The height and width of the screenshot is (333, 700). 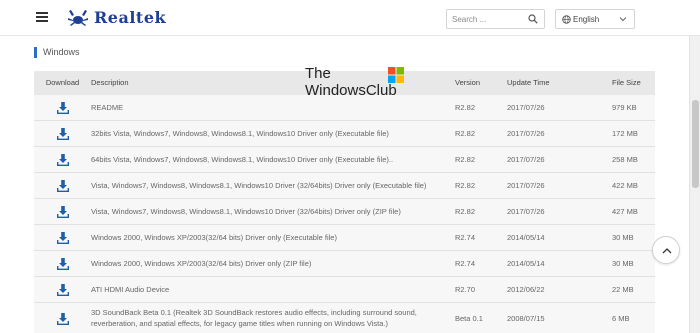 What do you see at coordinates (488, 19) in the screenshot?
I see `search-input` at bounding box center [488, 19].